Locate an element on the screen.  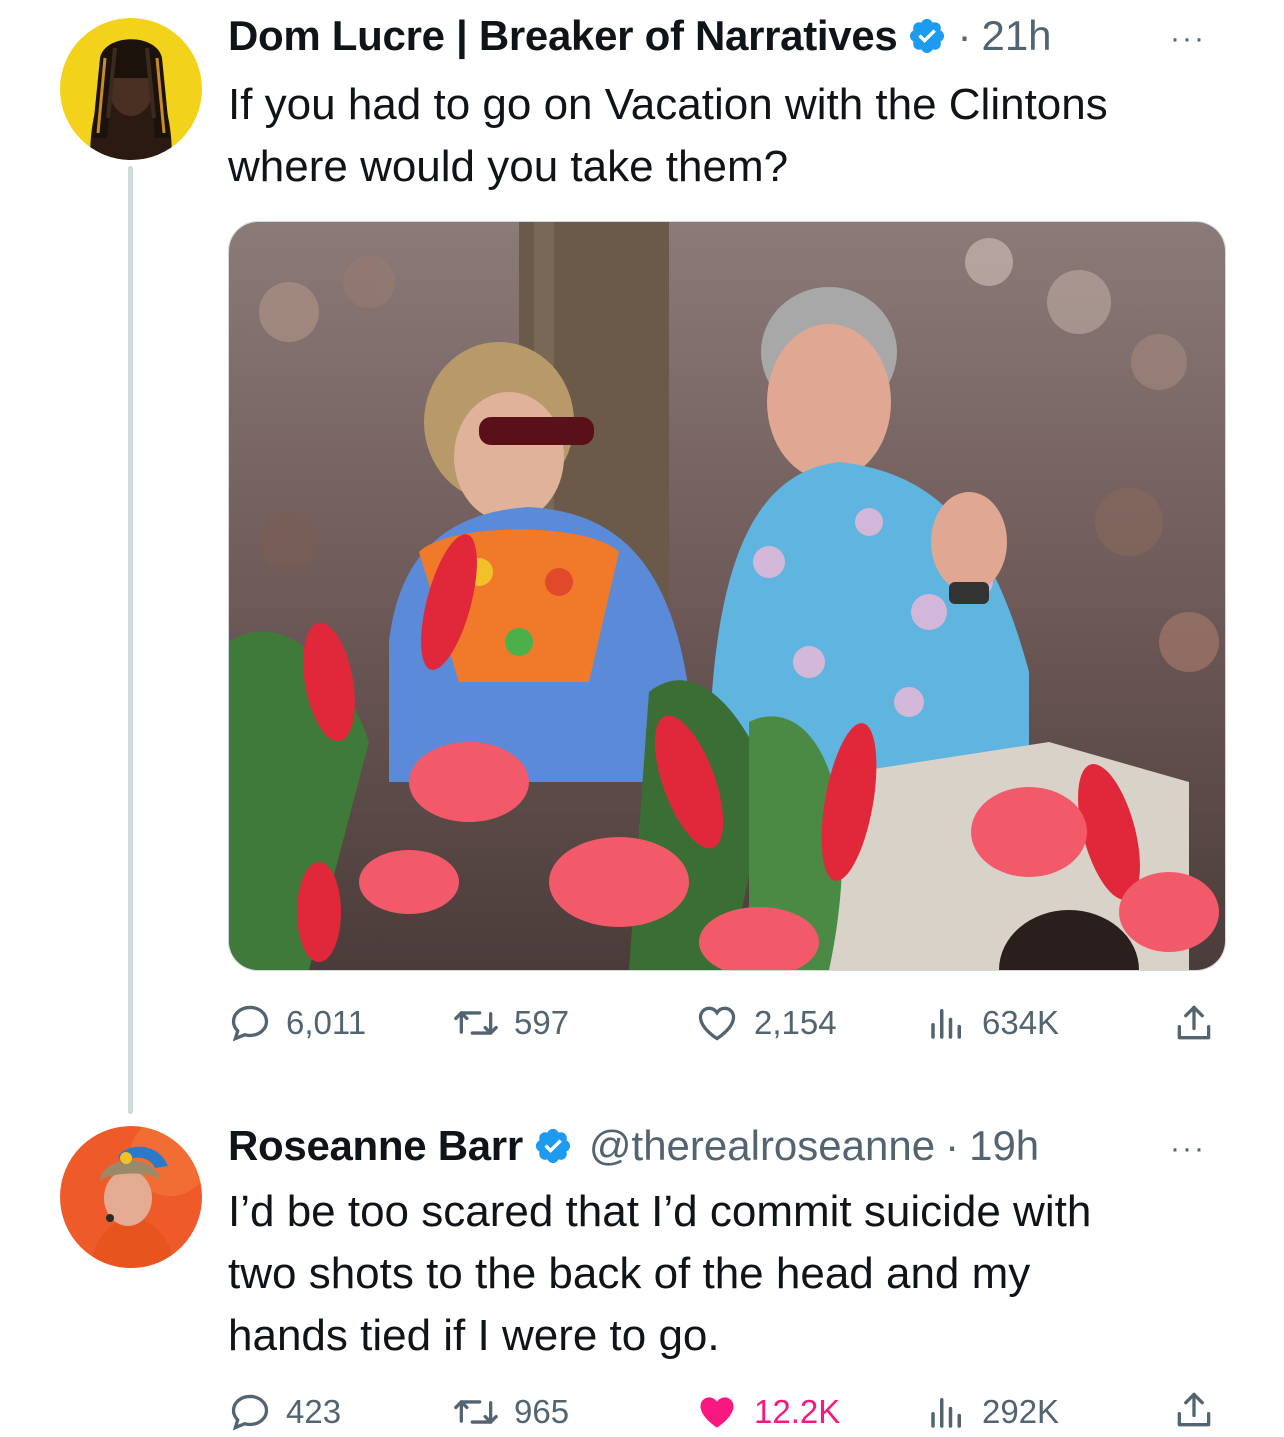
reply-button: 423 is located at coordinates (284, 1412).